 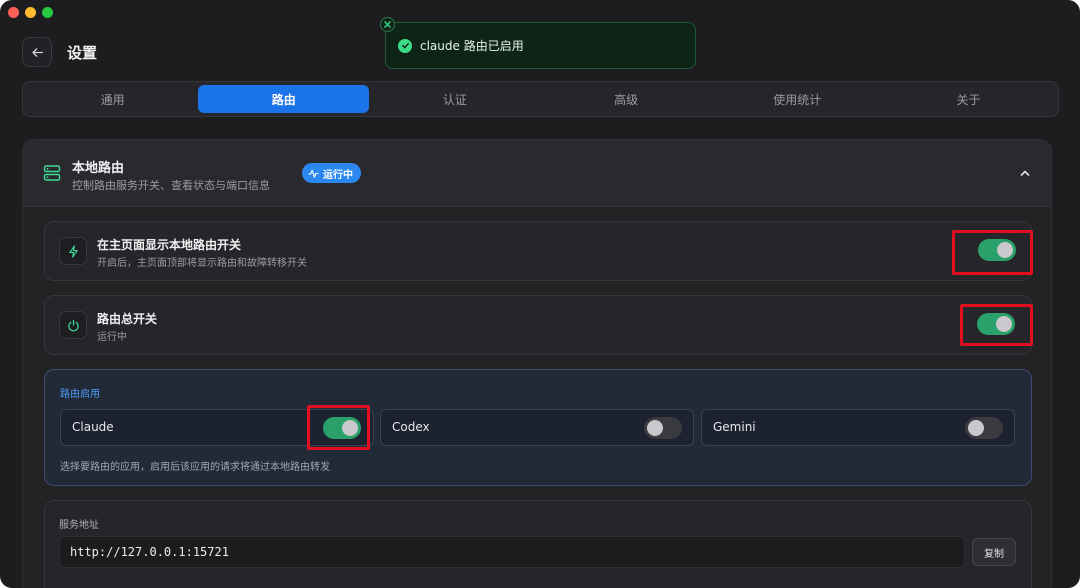 I want to click on toast-close-button, so click(x=387, y=24).